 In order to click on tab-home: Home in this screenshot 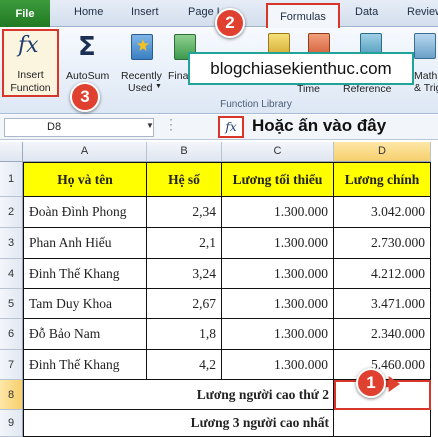, I will do `click(88, 12)`.